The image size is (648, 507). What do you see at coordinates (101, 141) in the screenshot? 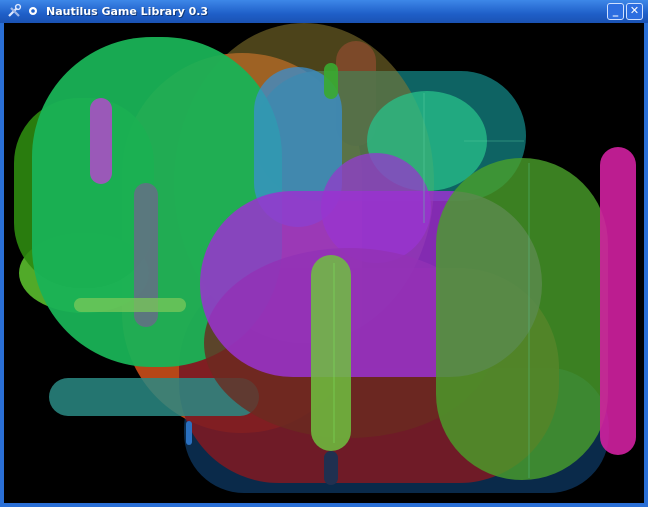
I see `violet-bar` at bounding box center [101, 141].